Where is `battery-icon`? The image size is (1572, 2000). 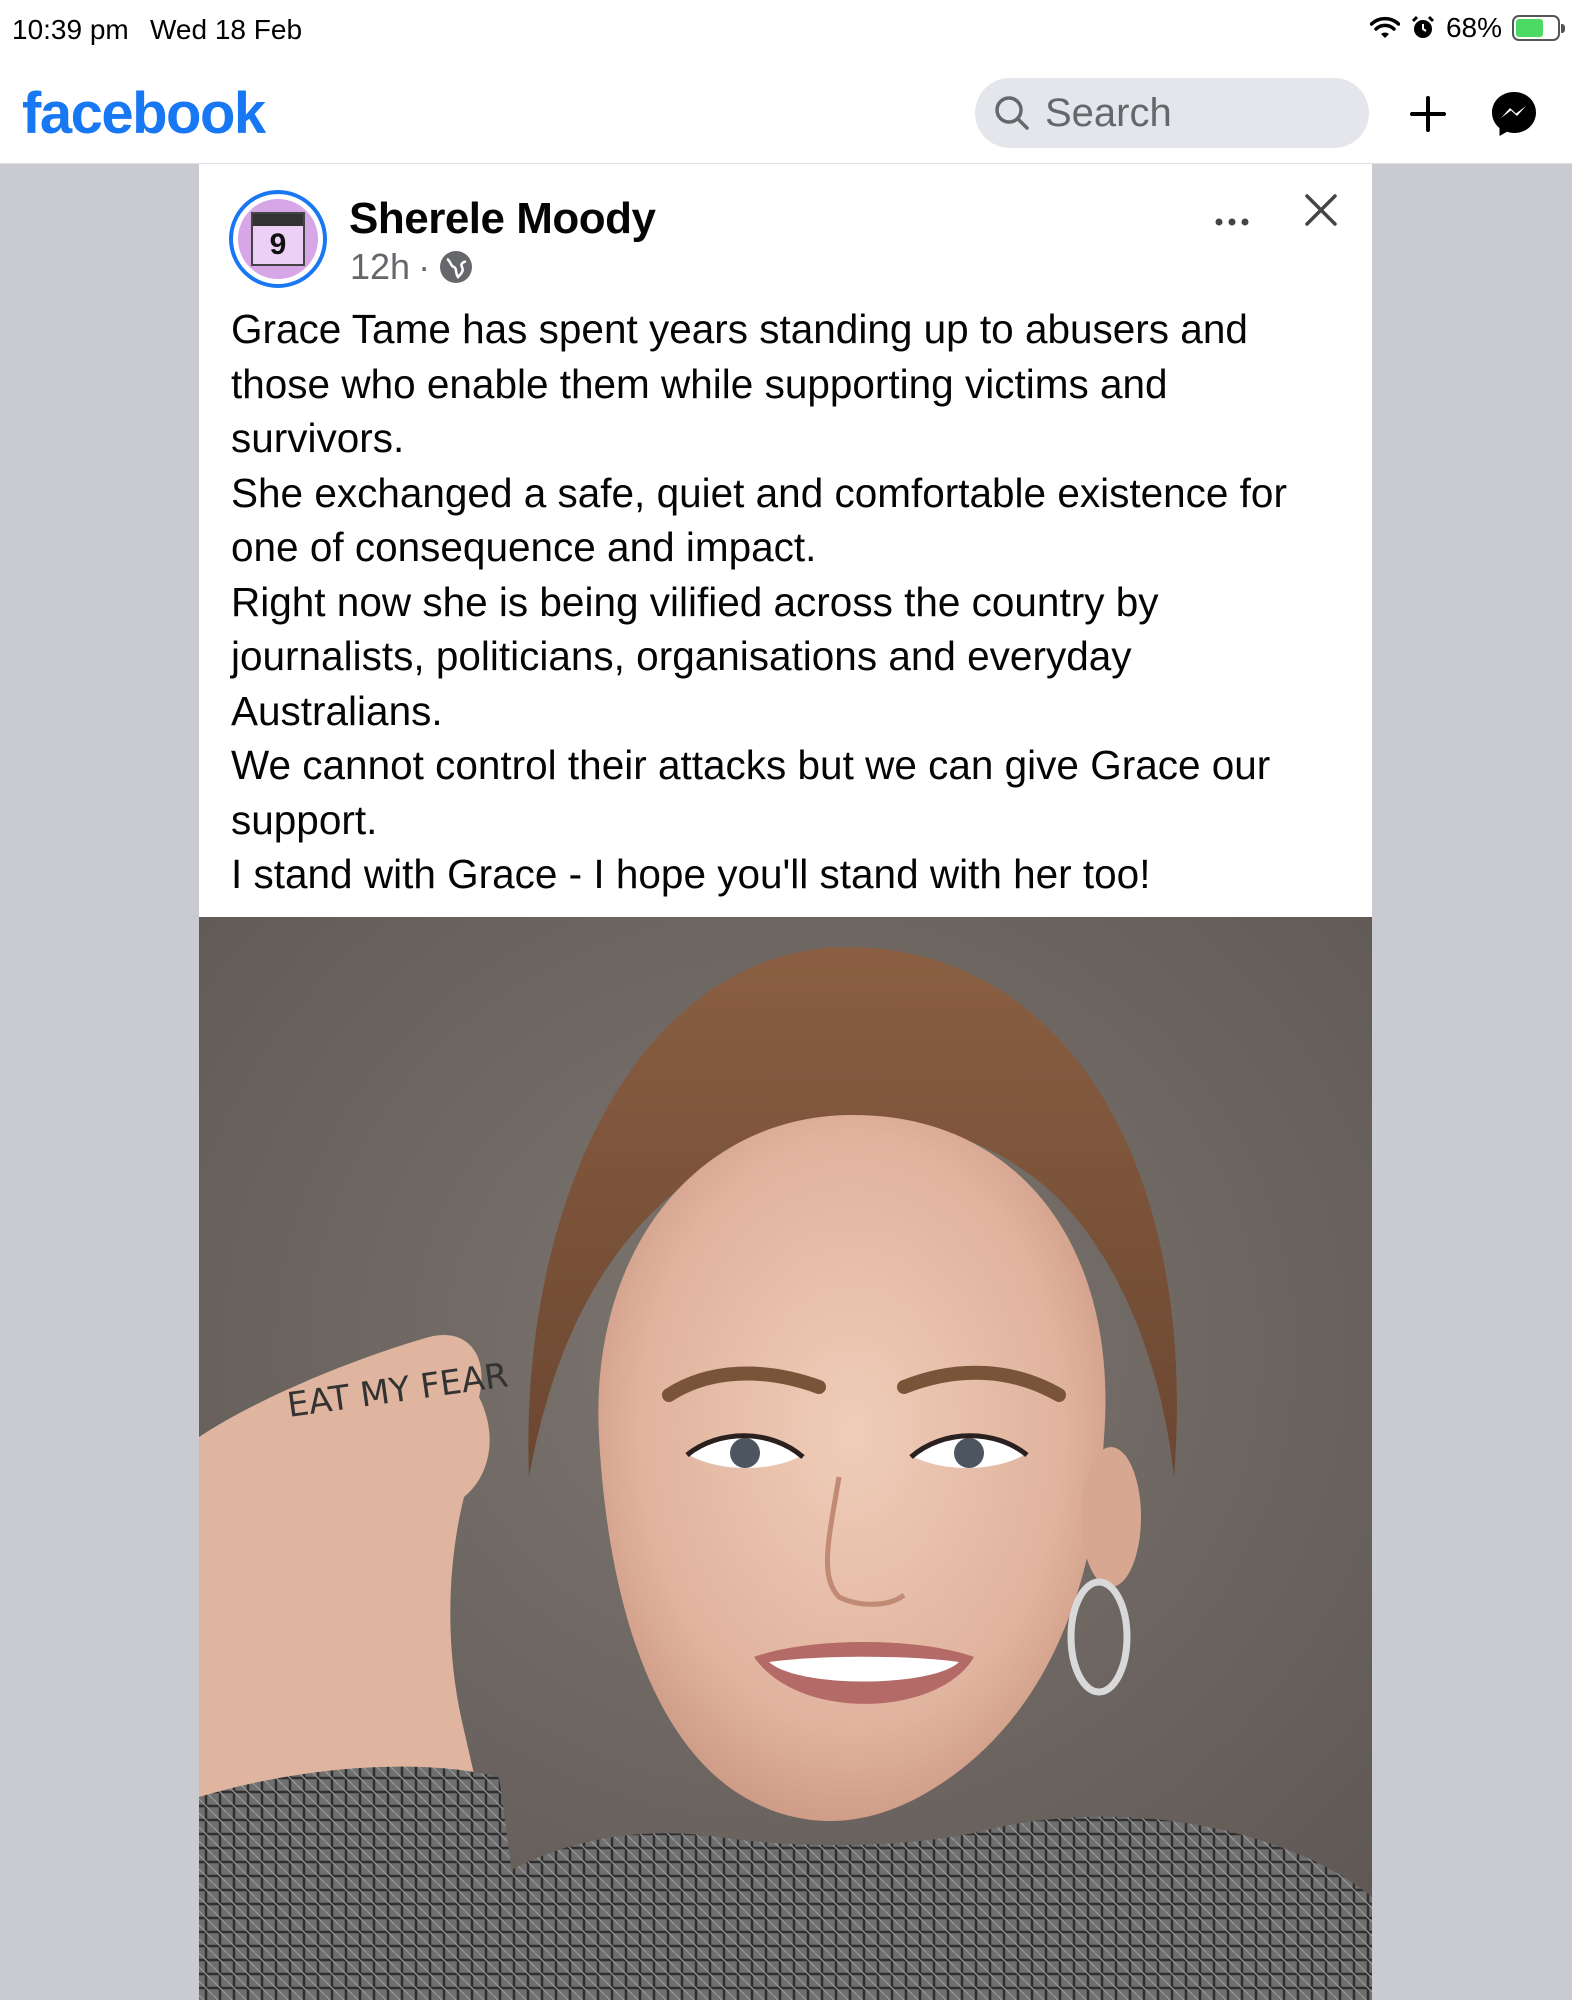
battery-icon is located at coordinates (1538, 28).